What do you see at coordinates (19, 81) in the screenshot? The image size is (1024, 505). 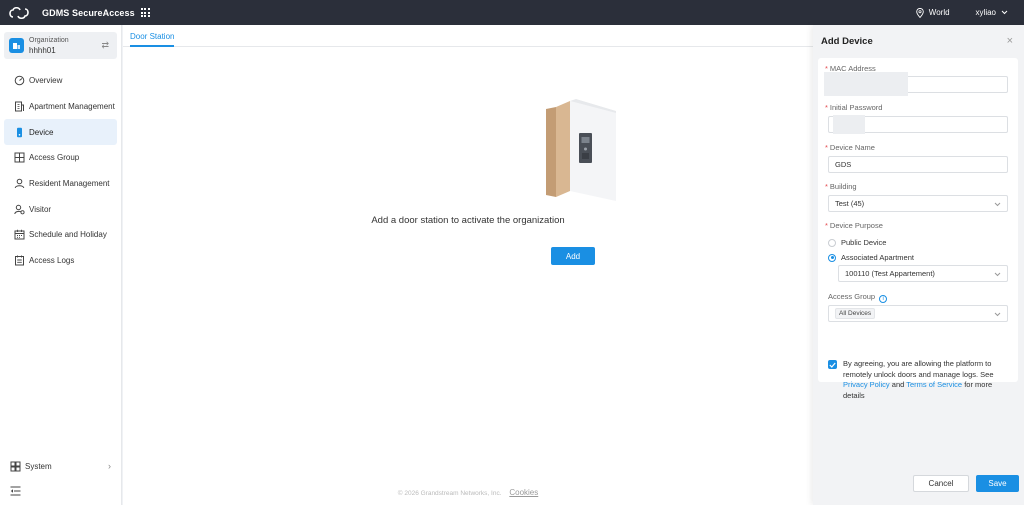 I see `dashboard-icon` at bounding box center [19, 81].